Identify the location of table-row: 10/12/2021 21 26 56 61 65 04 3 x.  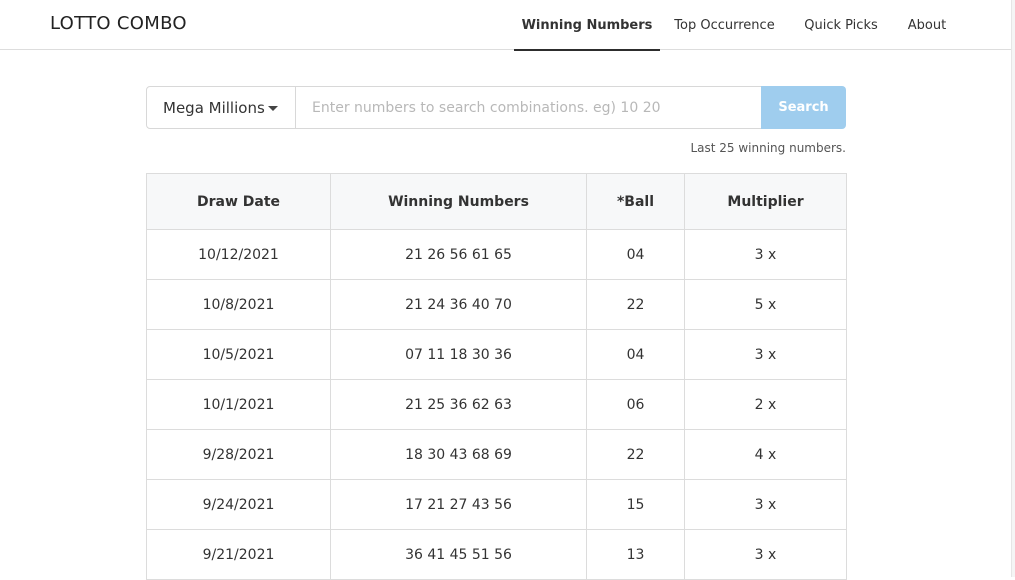
(496, 254).